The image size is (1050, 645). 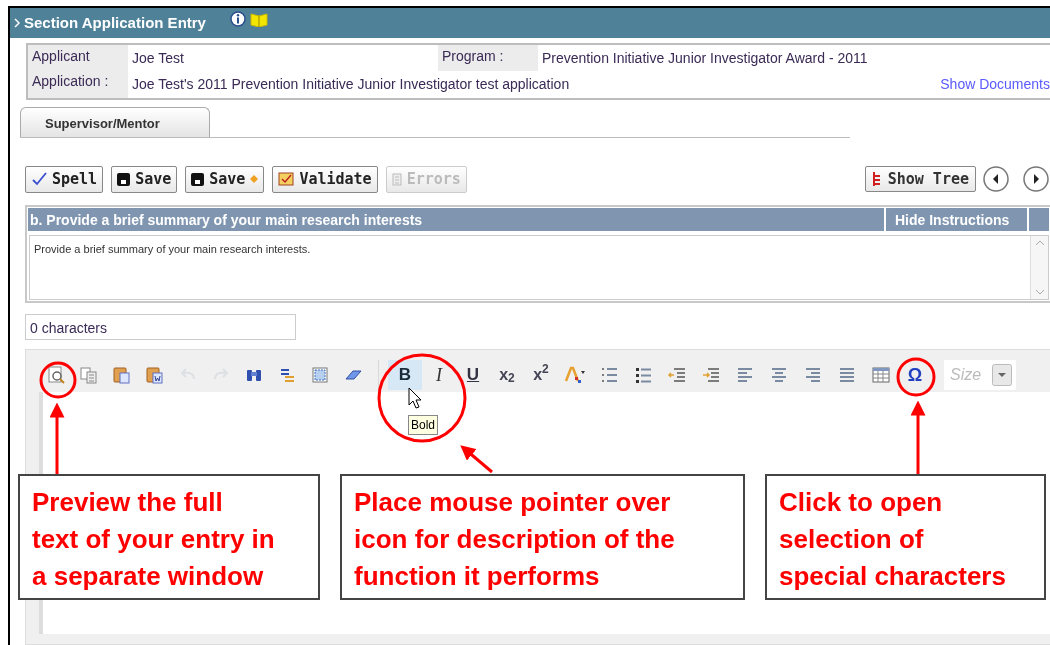 I want to click on field-label: Application :, so click(x=78, y=84).